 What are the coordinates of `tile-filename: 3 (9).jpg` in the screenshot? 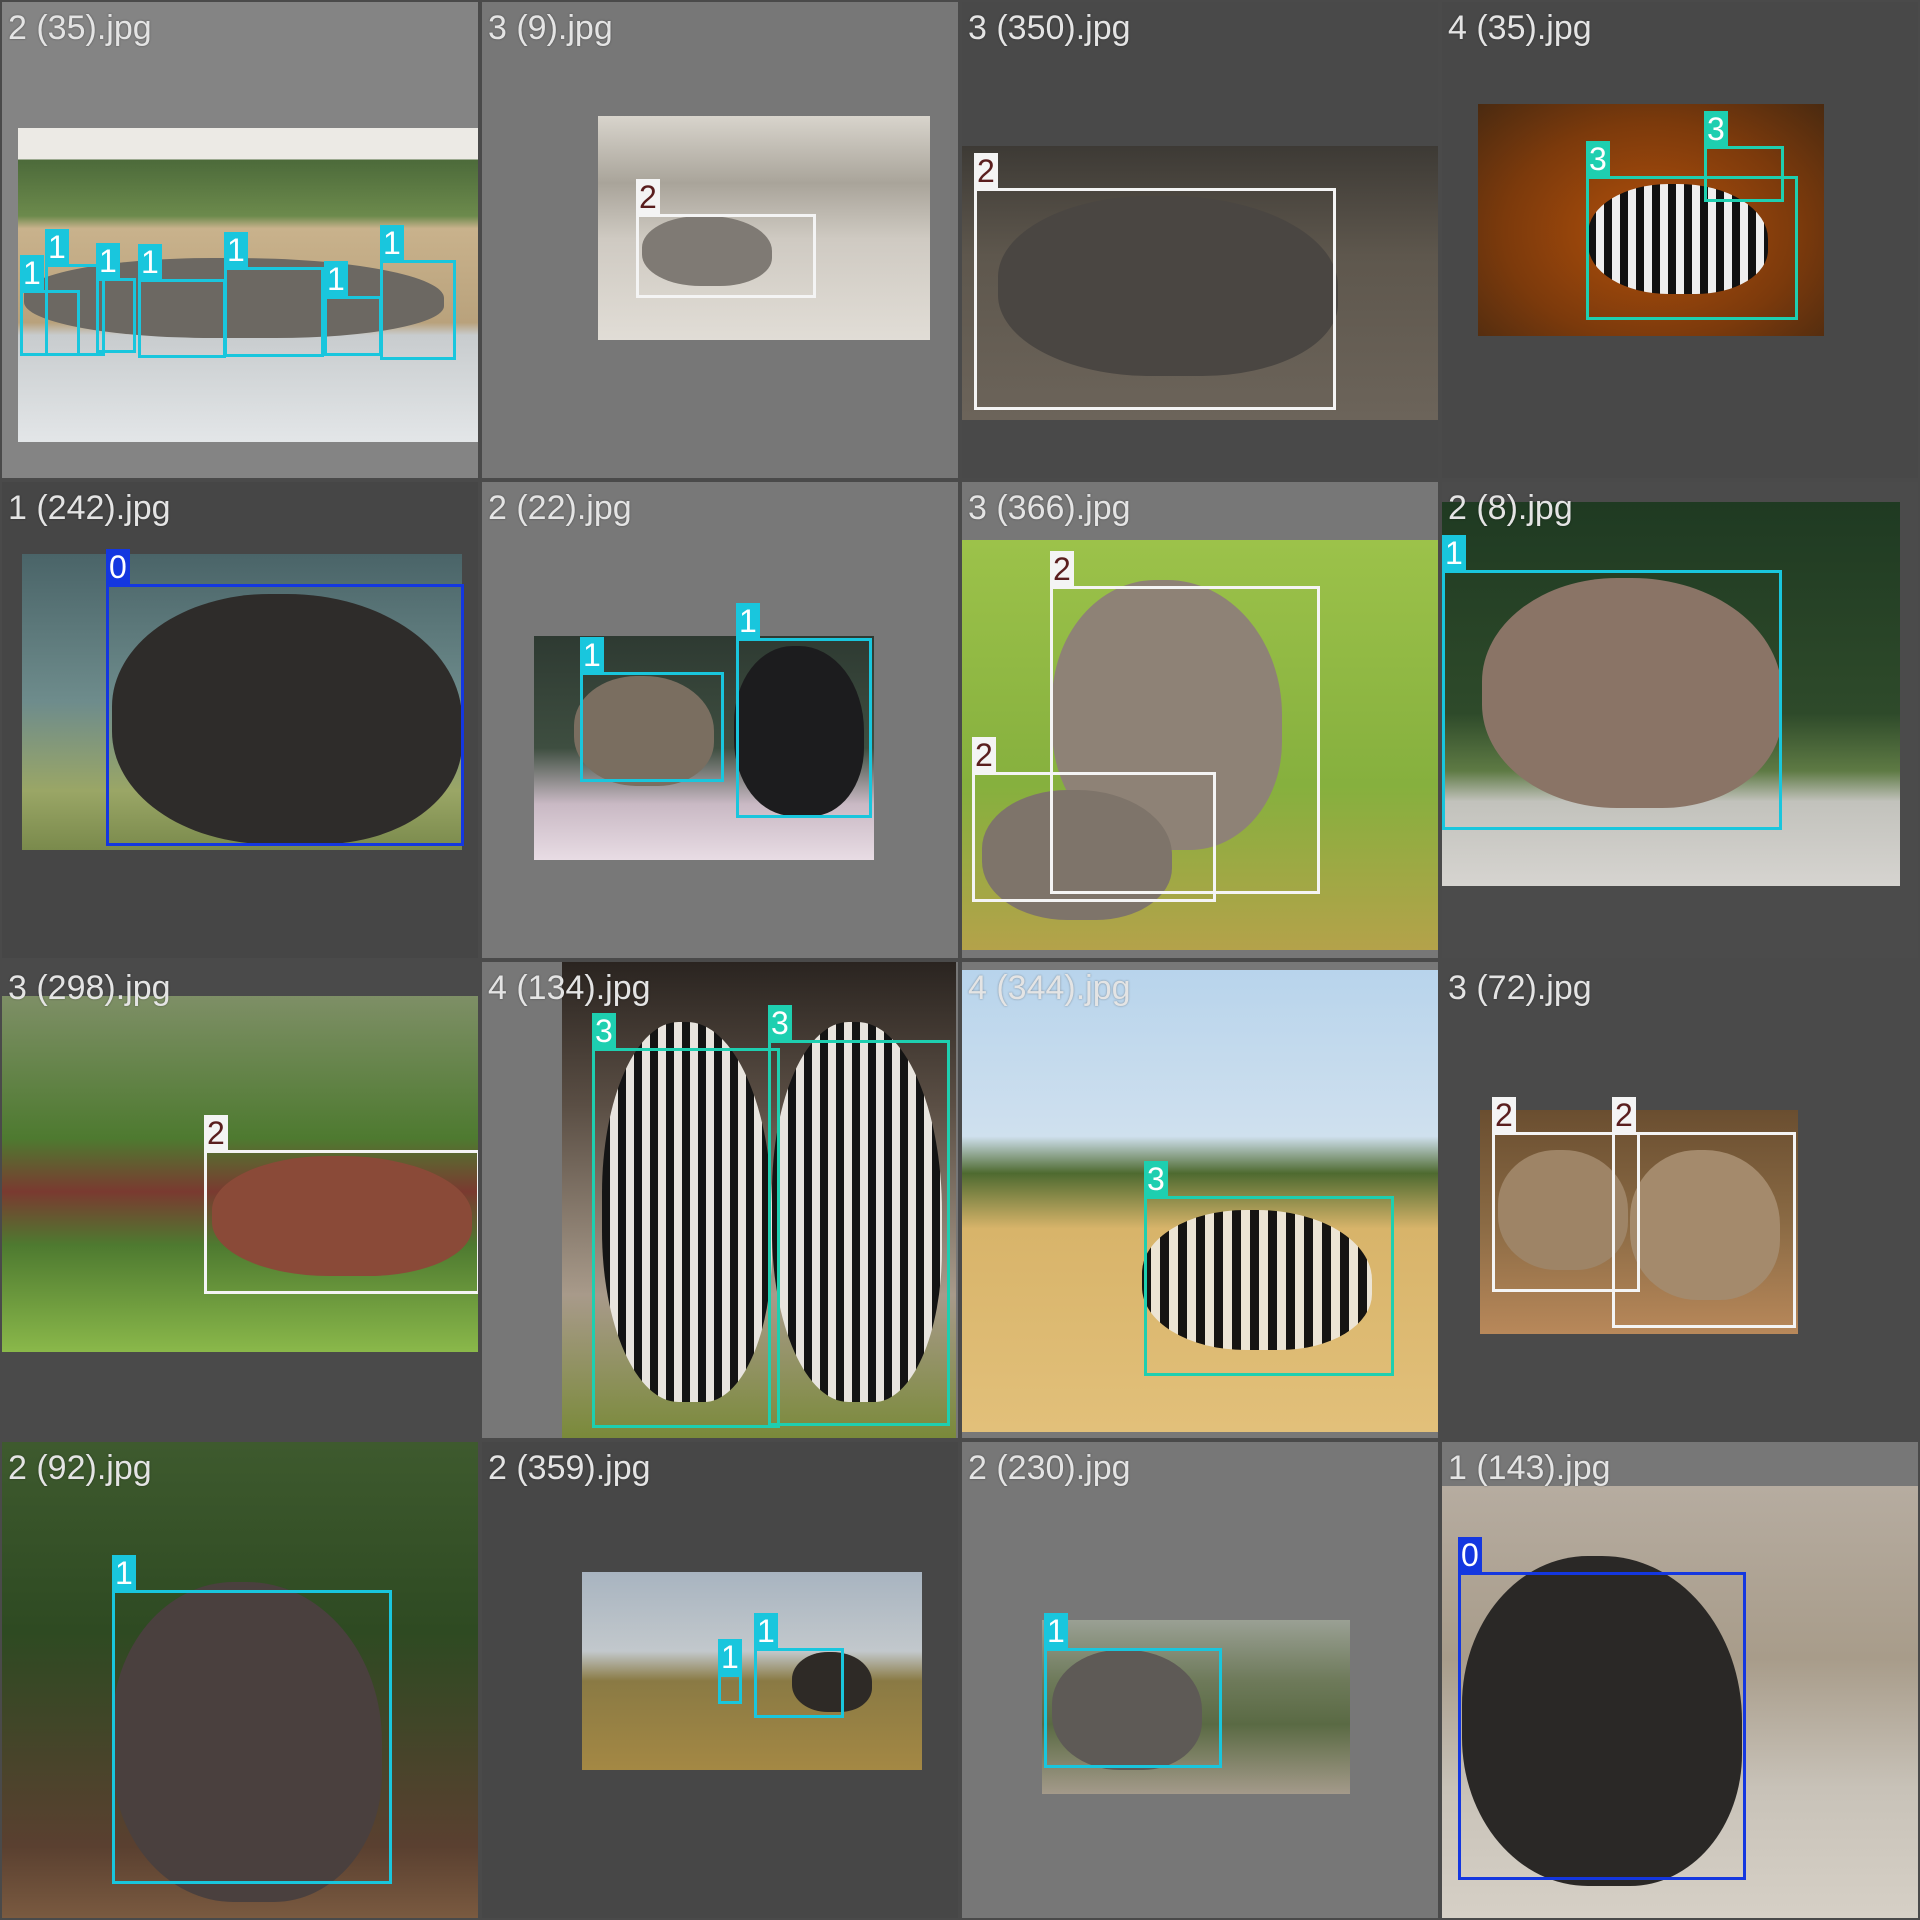 It's located at (550, 28).